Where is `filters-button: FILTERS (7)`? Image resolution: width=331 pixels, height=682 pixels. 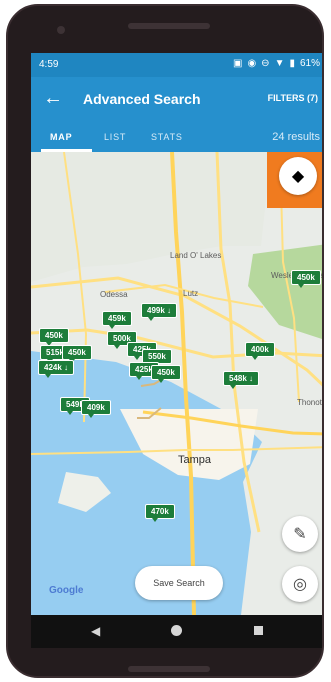 filters-button: FILTERS (7) is located at coordinates (293, 98).